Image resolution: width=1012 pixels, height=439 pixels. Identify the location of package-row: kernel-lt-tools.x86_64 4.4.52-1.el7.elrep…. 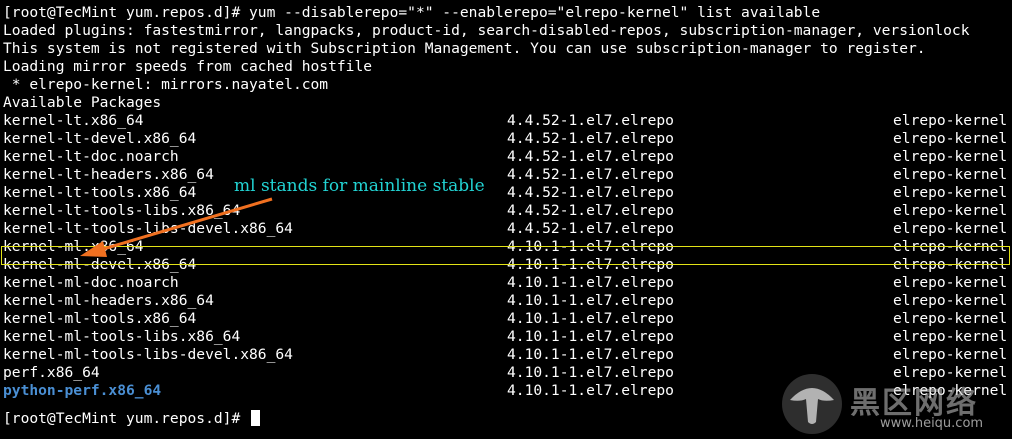
(506, 193).